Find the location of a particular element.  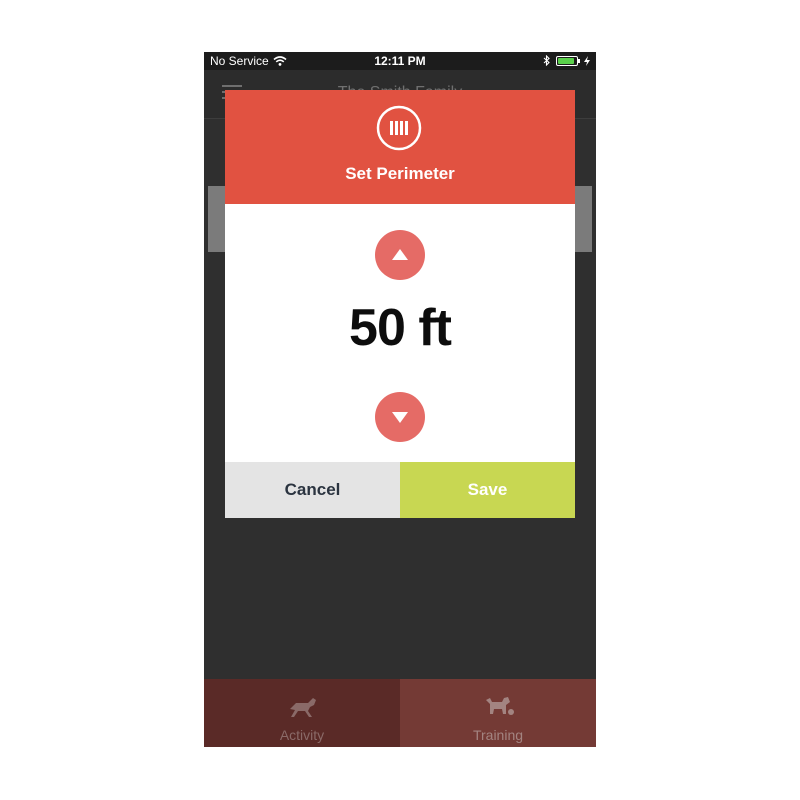

perimeter-value: 50 ft is located at coordinates (400, 328).